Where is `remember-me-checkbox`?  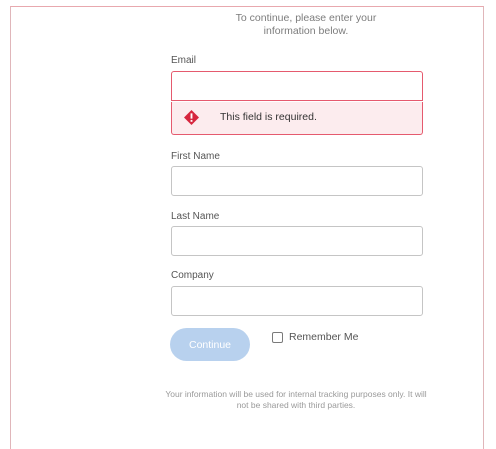 remember-me-checkbox is located at coordinates (277, 337).